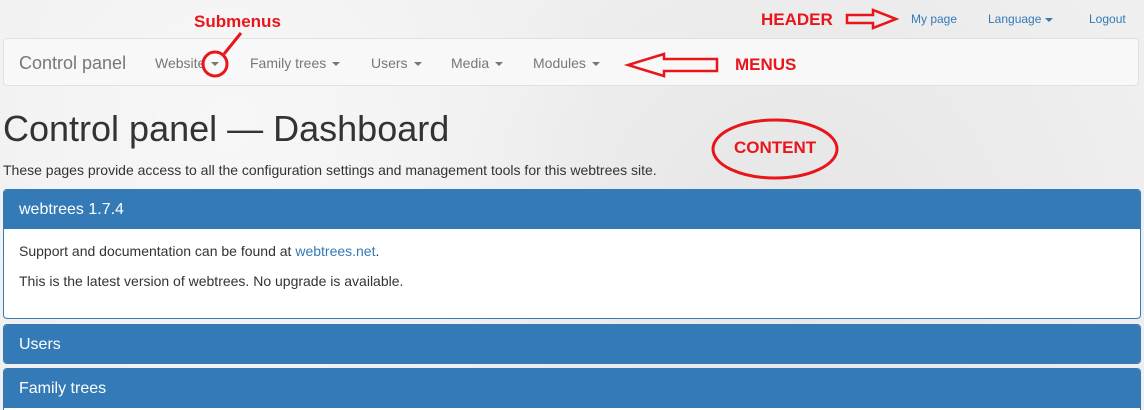  I want to click on nav-modules-label: Modules, so click(559, 63).